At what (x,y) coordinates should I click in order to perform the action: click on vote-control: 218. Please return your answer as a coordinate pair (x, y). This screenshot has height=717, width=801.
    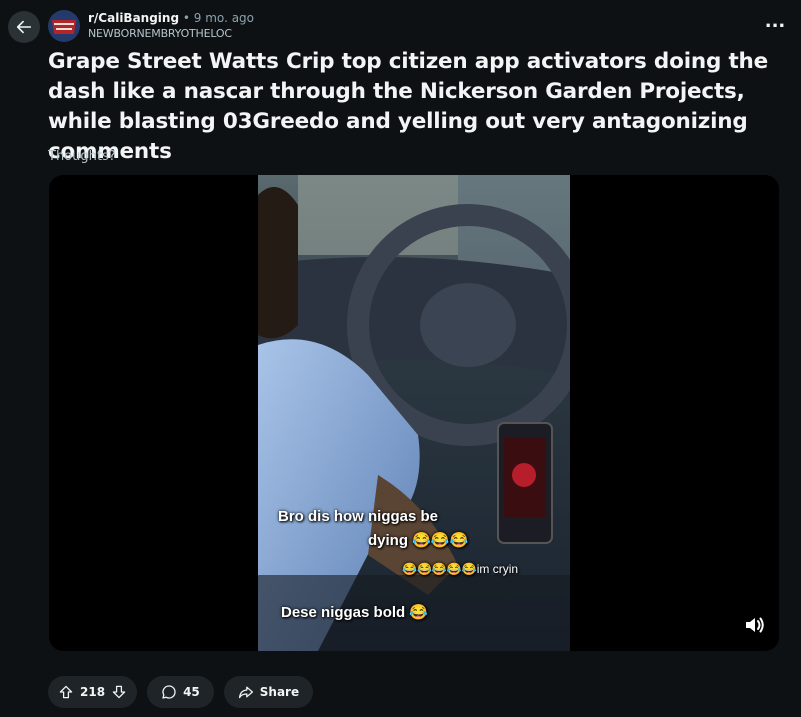
    Looking at the image, I should click on (93, 692).